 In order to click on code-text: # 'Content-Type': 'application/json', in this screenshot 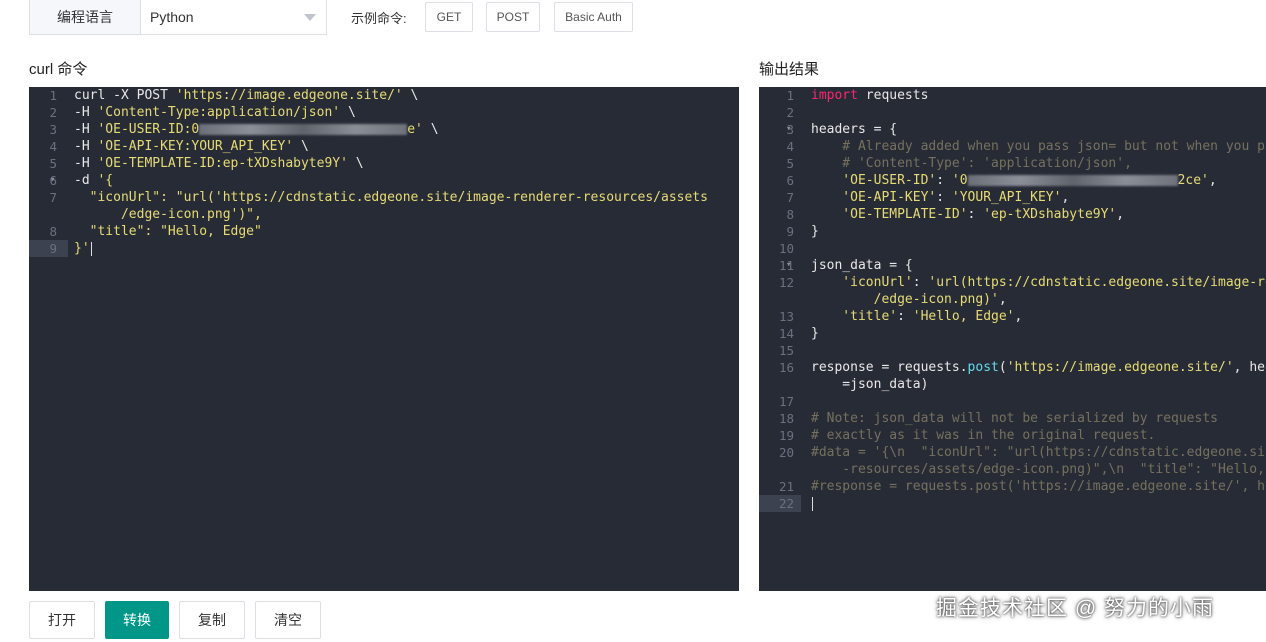, I will do `click(971, 163)`.